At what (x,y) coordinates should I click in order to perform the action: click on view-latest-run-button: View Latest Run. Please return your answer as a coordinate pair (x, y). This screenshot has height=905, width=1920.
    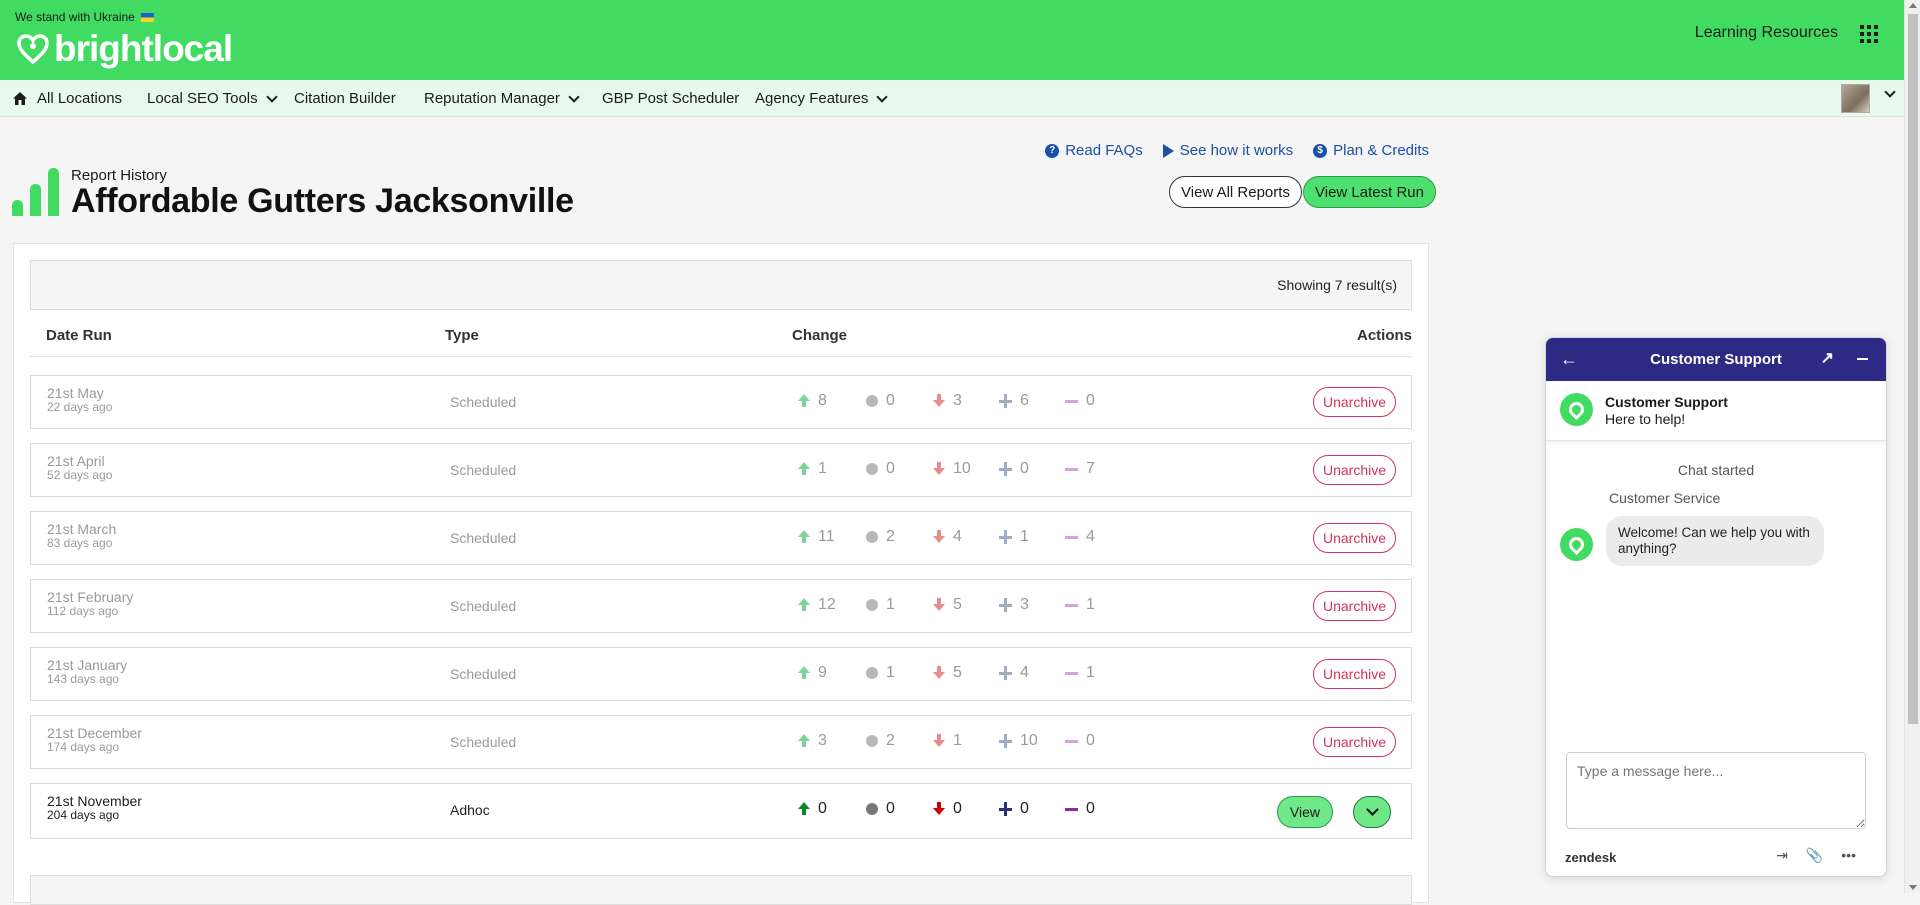
    Looking at the image, I should click on (1369, 192).